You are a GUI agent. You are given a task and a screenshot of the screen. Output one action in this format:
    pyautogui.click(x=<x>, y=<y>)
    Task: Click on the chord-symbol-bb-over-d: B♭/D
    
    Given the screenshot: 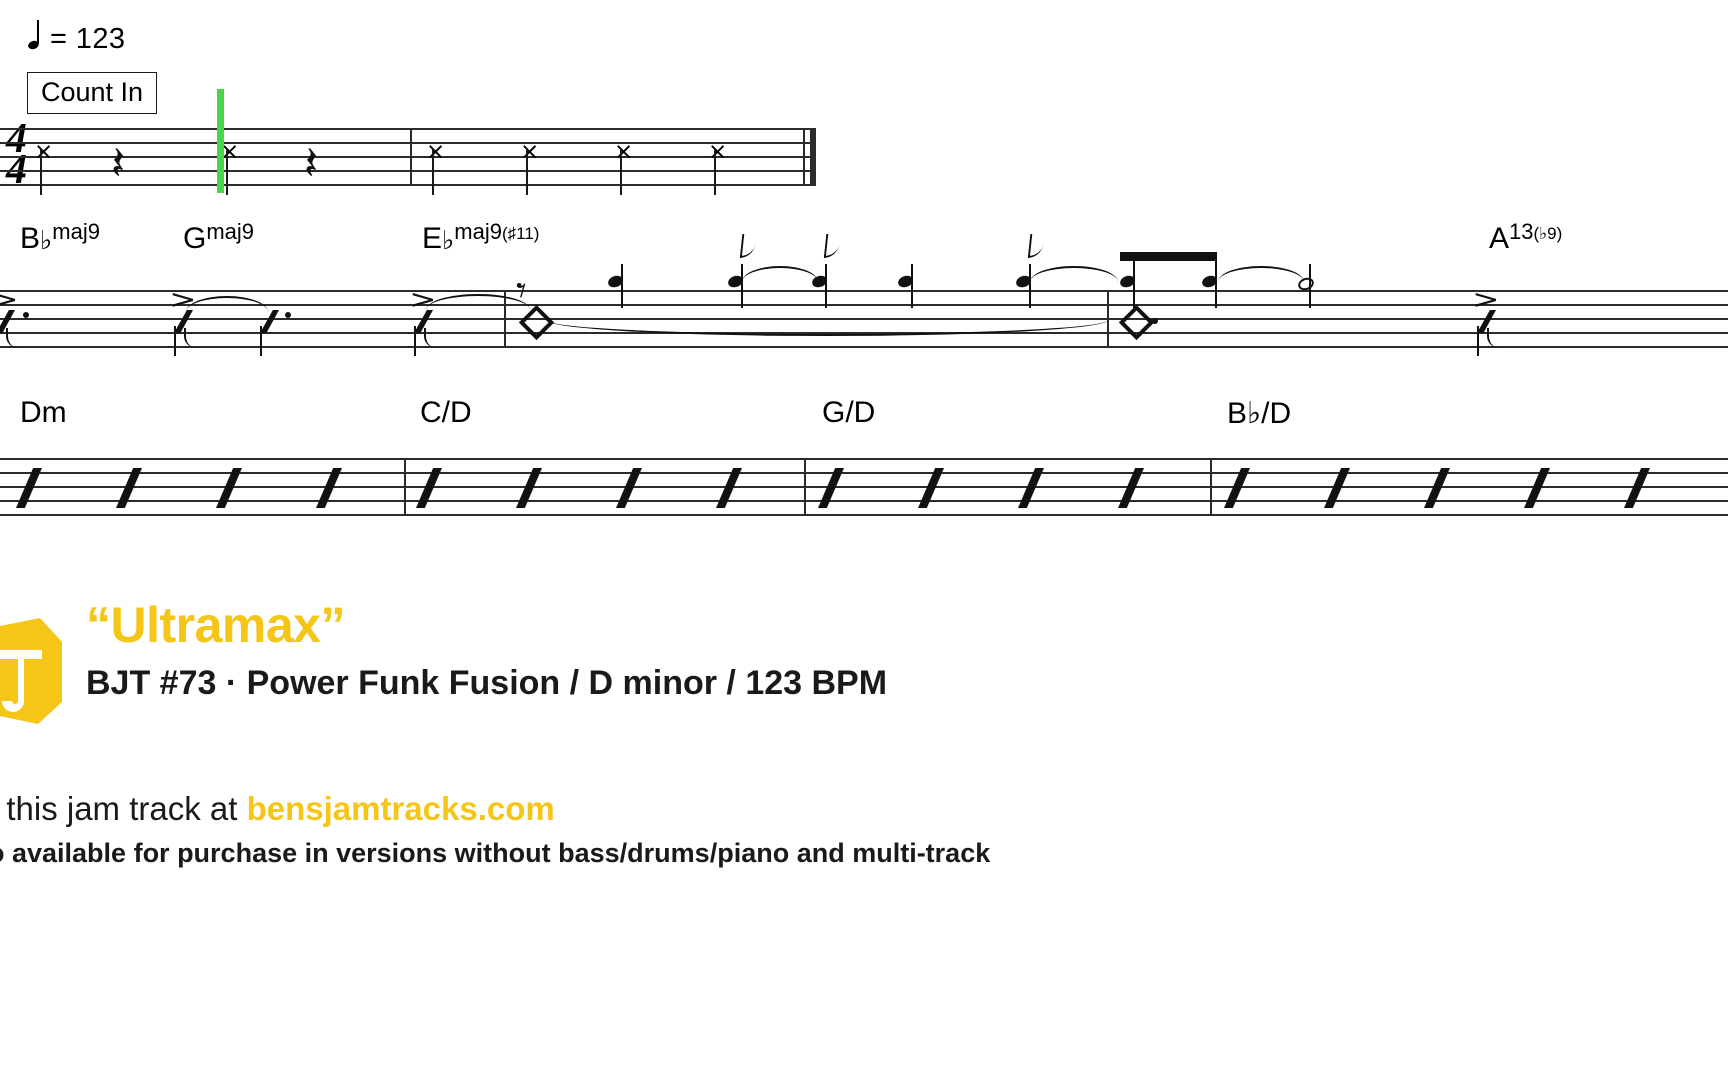 What is the action you would take?
    pyautogui.click(x=1259, y=413)
    